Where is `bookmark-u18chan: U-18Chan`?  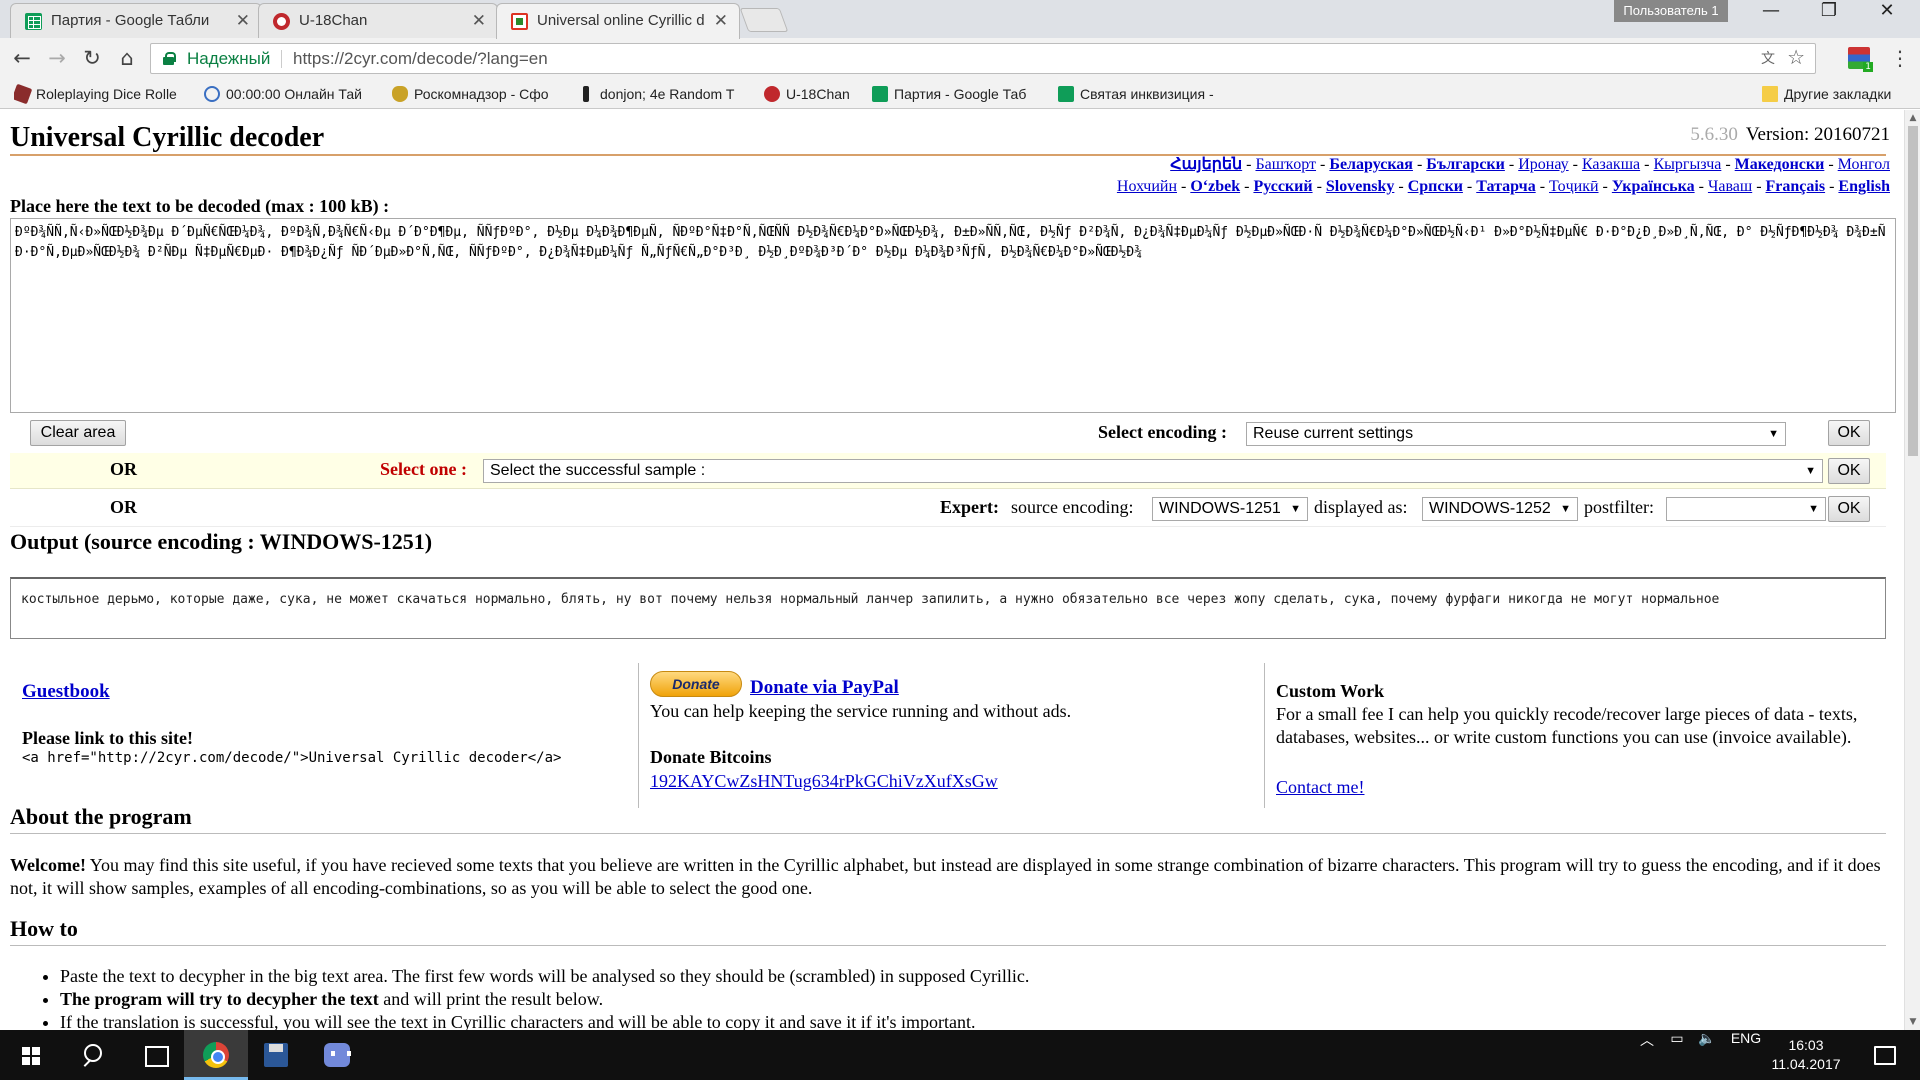
bookmark-u18chan: U-18Chan is located at coordinates (812, 94).